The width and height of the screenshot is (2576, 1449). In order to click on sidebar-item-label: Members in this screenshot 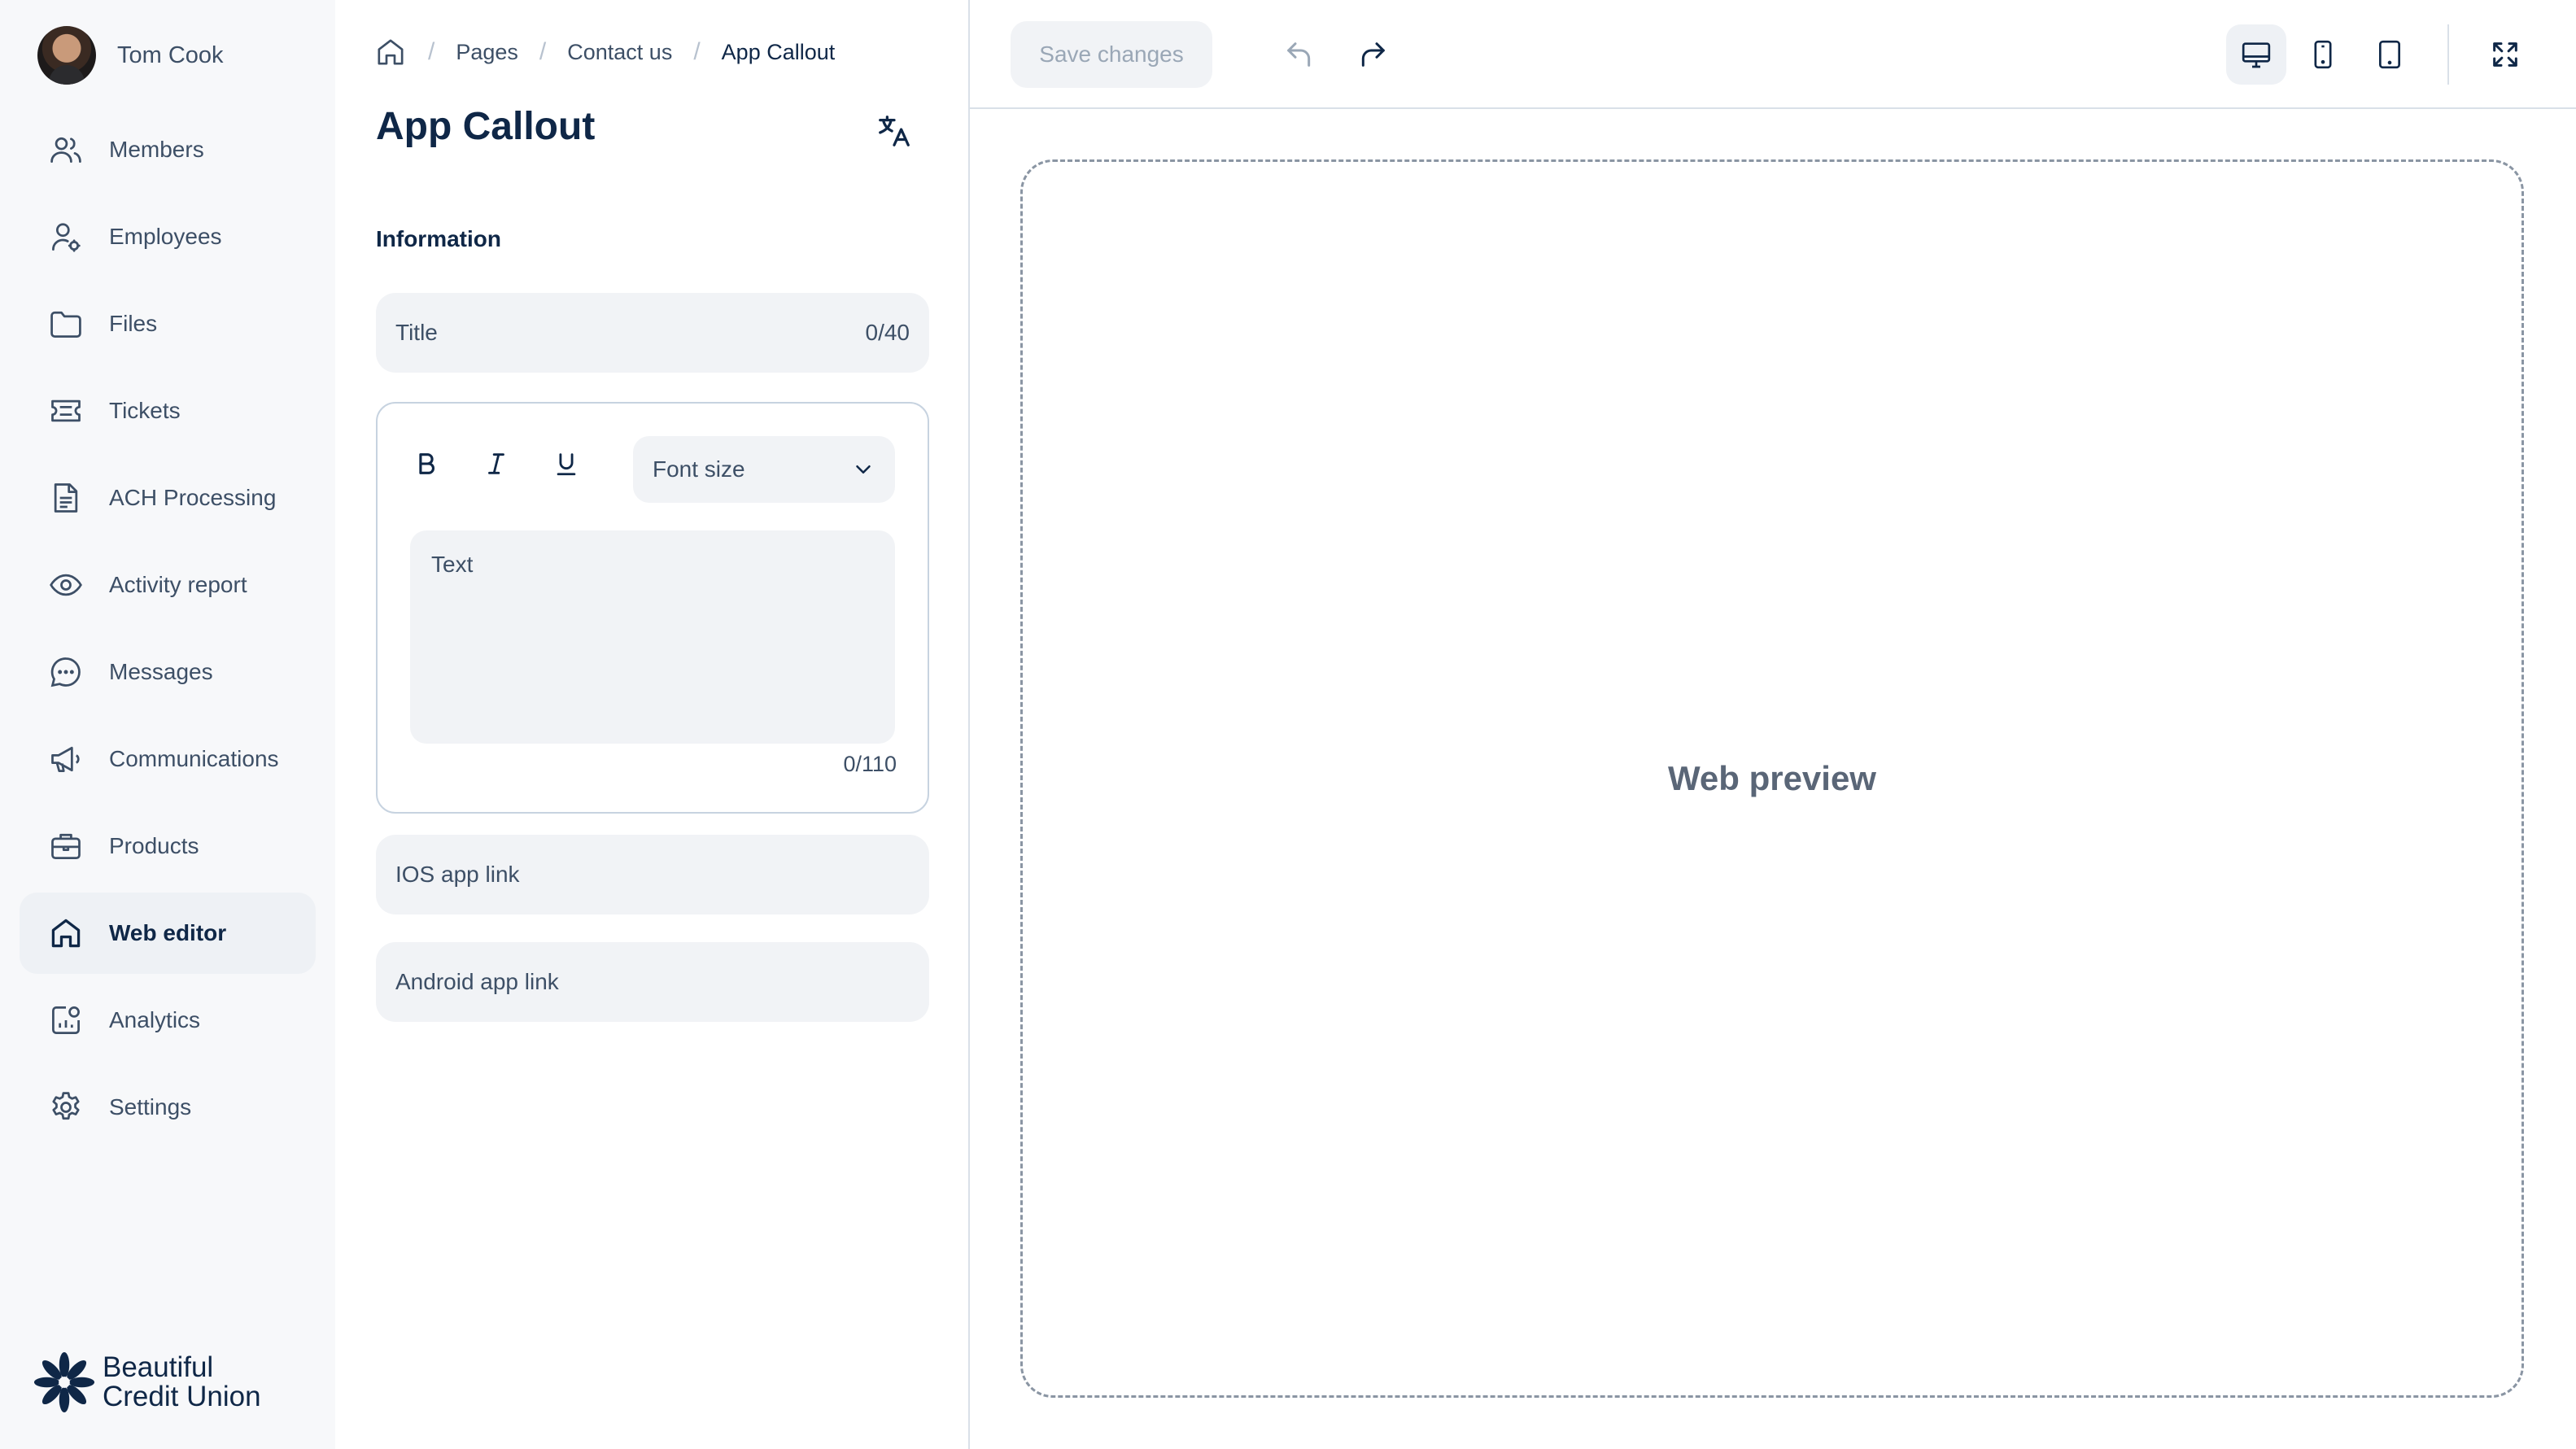, I will do `click(156, 149)`.